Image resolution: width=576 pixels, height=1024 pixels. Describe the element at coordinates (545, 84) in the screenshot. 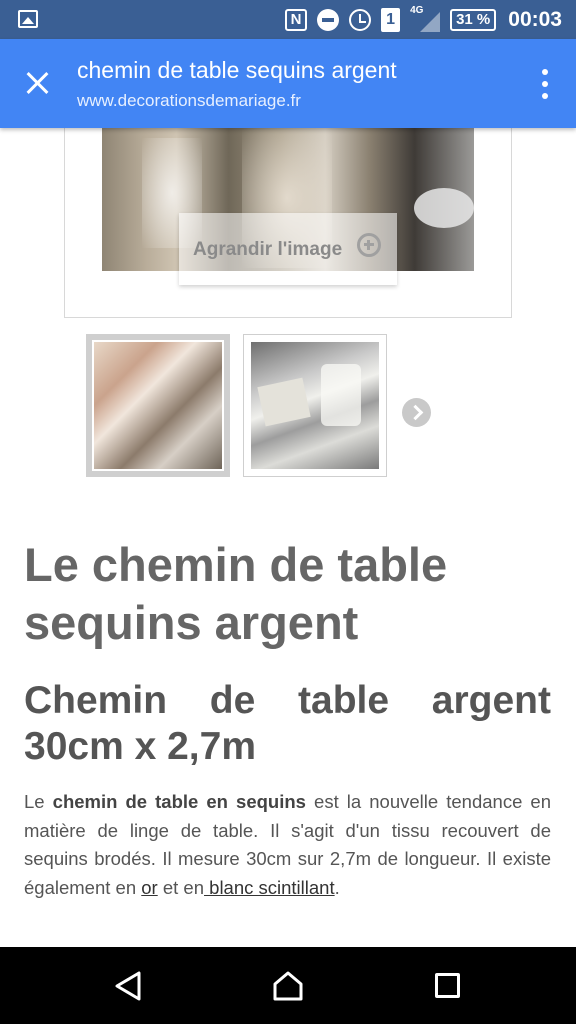

I see `overflow-menu-icon` at that location.